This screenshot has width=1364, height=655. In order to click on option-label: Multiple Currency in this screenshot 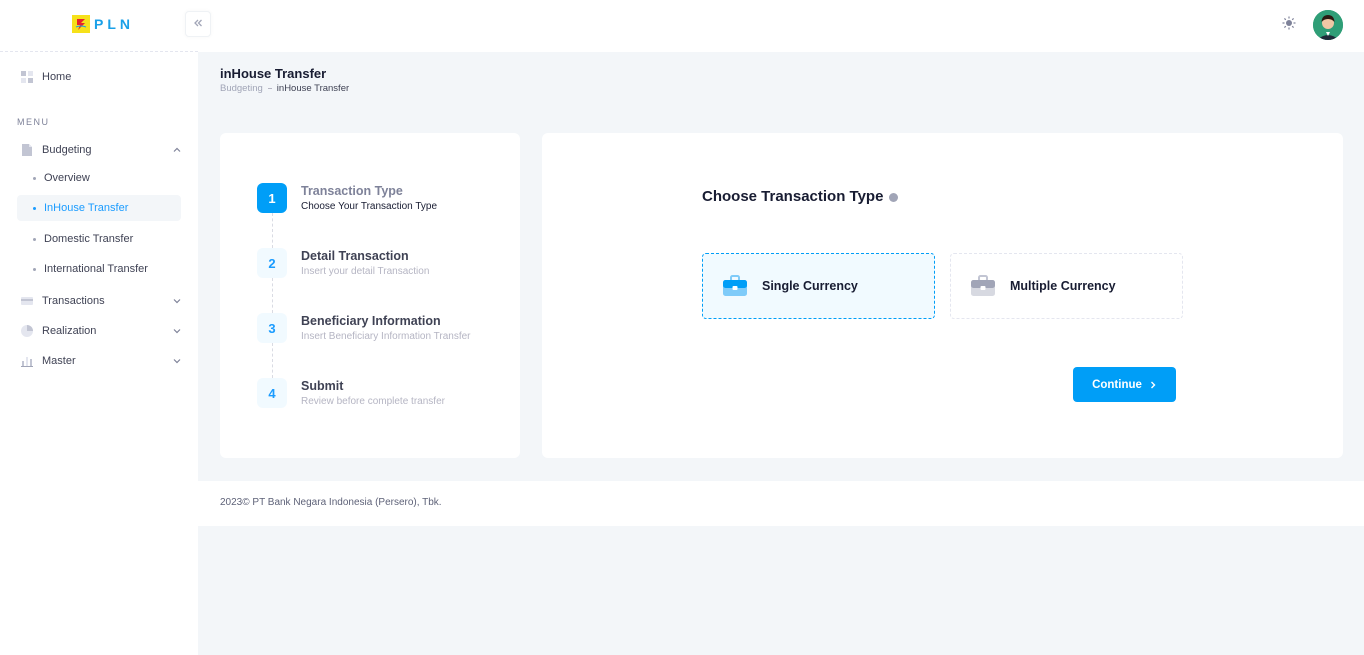, I will do `click(1063, 286)`.